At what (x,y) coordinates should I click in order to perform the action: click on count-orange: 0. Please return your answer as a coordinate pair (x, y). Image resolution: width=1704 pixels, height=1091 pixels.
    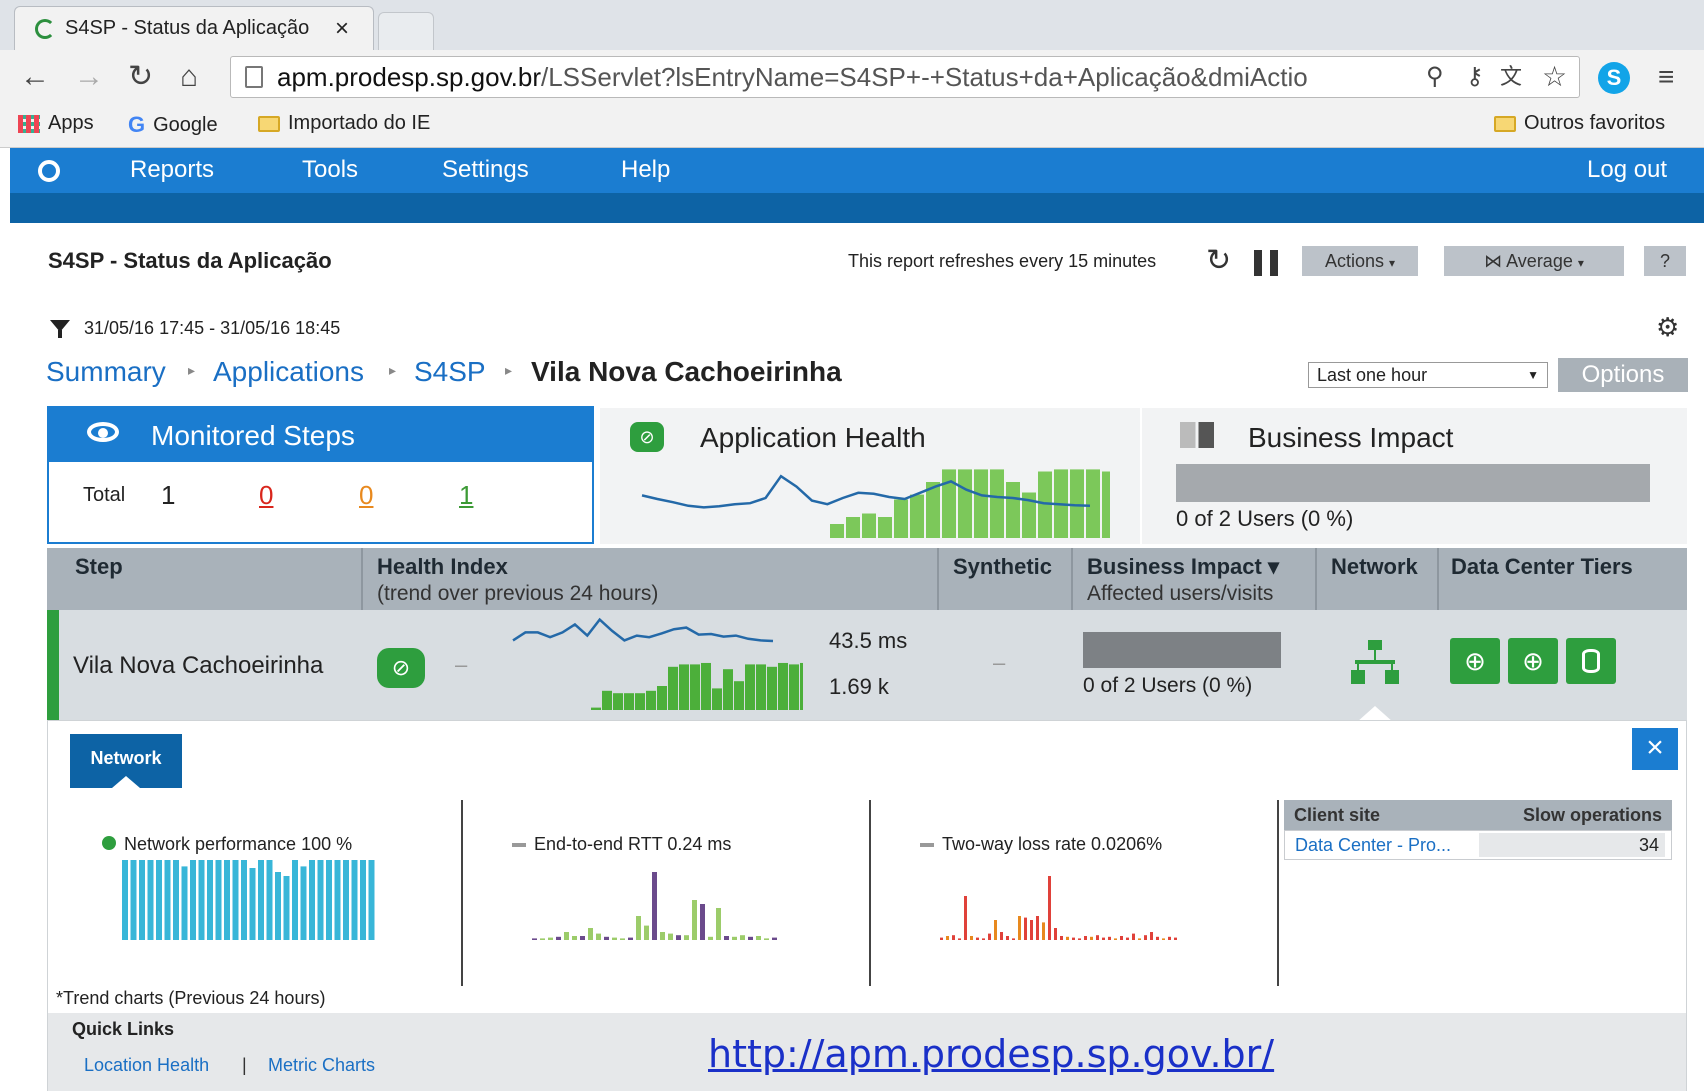
    Looking at the image, I should click on (366, 495).